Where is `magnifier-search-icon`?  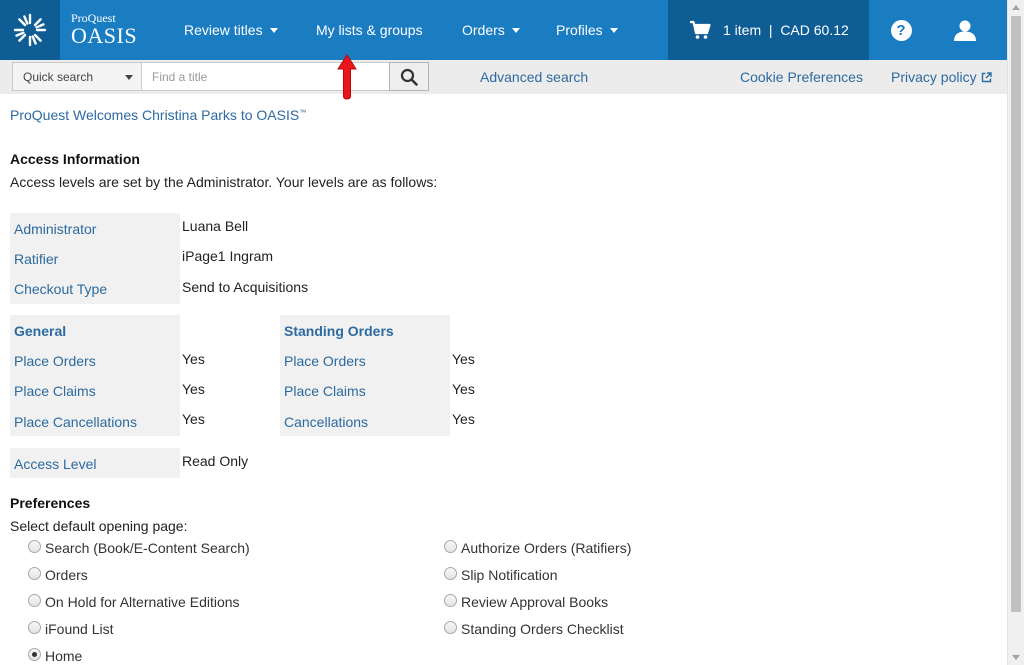 magnifier-search-icon is located at coordinates (409, 77).